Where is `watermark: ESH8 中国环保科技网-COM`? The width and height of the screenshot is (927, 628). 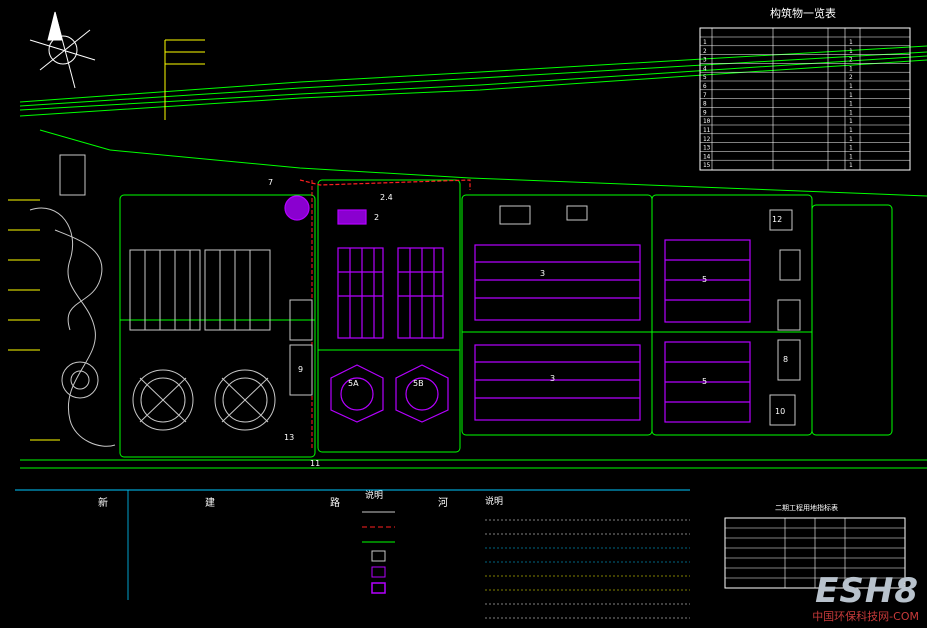 watermark: ESH8 中国环保科技网-COM is located at coordinates (865, 599).